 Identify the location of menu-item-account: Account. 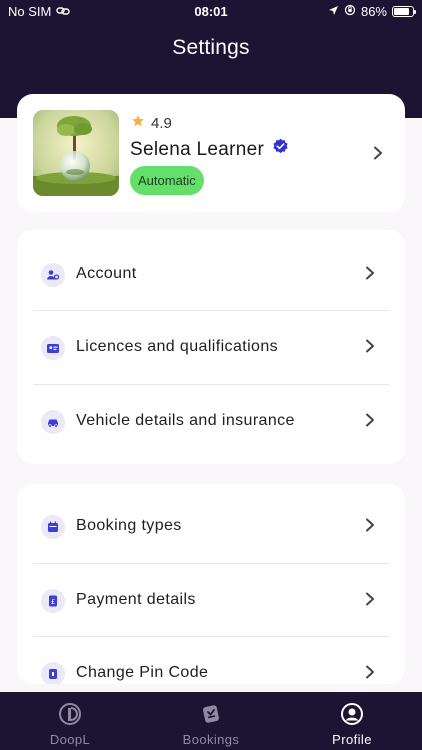
(211, 274).